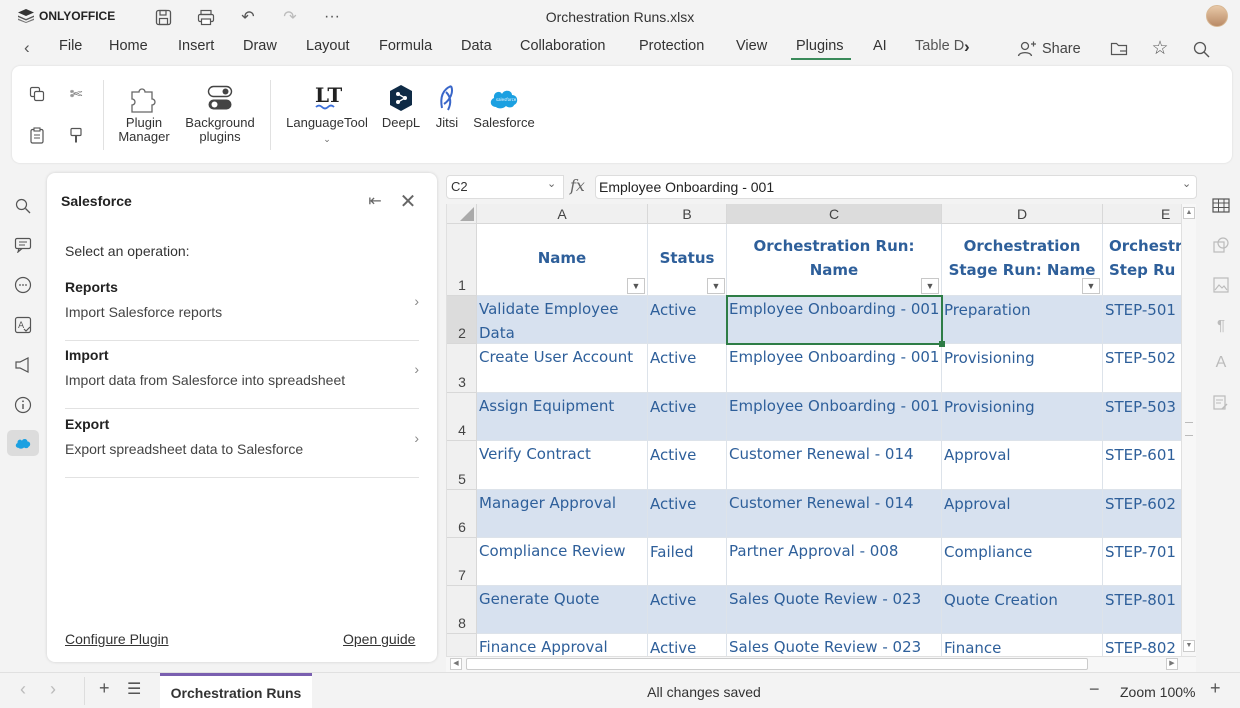  Describe the element at coordinates (1221, 285) in the screenshot. I see `image-settings-icon` at that location.